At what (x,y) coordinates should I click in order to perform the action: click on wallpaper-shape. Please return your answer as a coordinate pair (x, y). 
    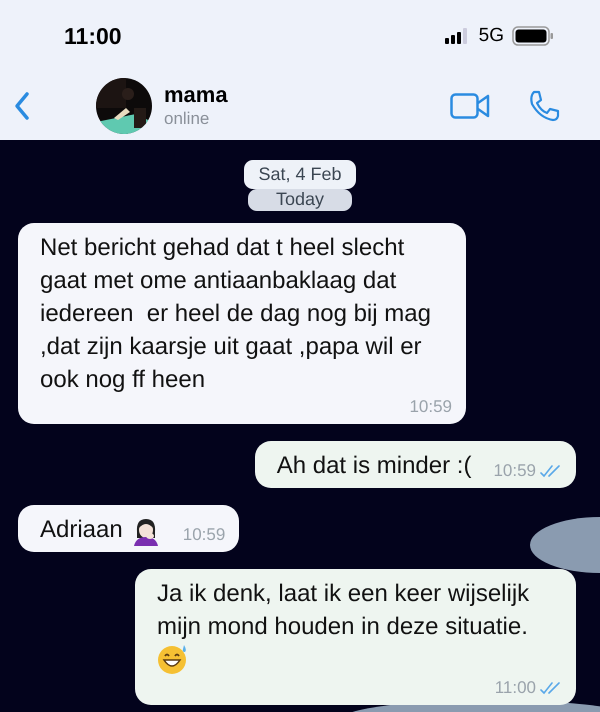
    Looking at the image, I should click on (565, 545).